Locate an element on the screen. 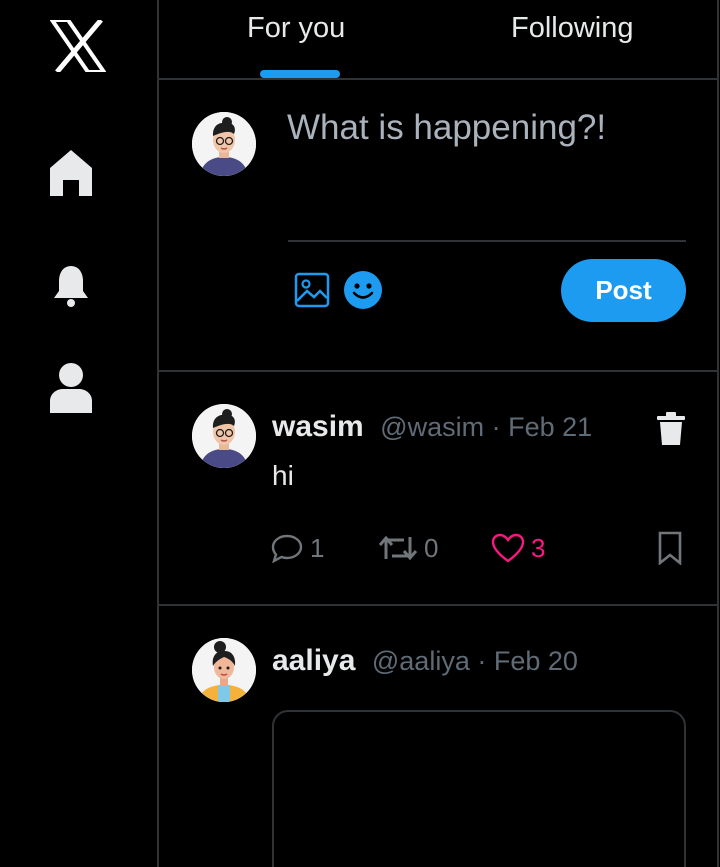 This screenshot has width=720, height=867. composer-divider is located at coordinates (487, 241).